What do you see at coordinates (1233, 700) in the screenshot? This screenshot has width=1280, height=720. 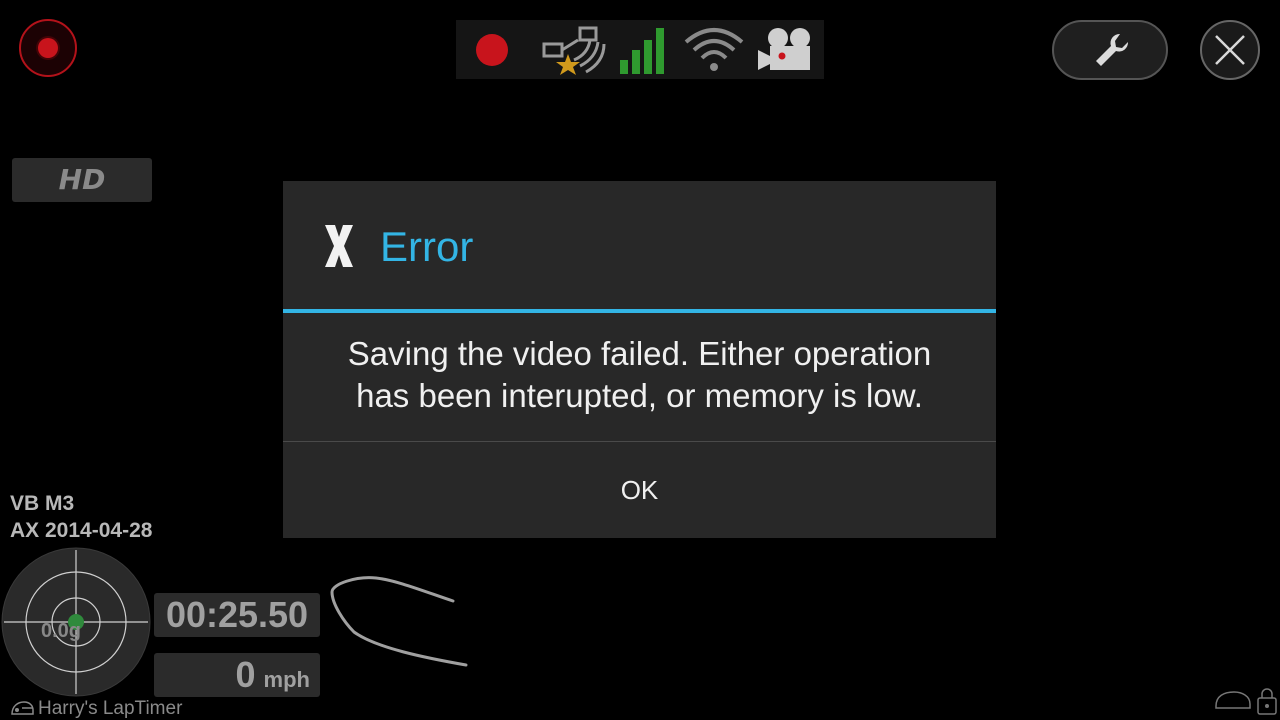 I see `helmet-icon` at bounding box center [1233, 700].